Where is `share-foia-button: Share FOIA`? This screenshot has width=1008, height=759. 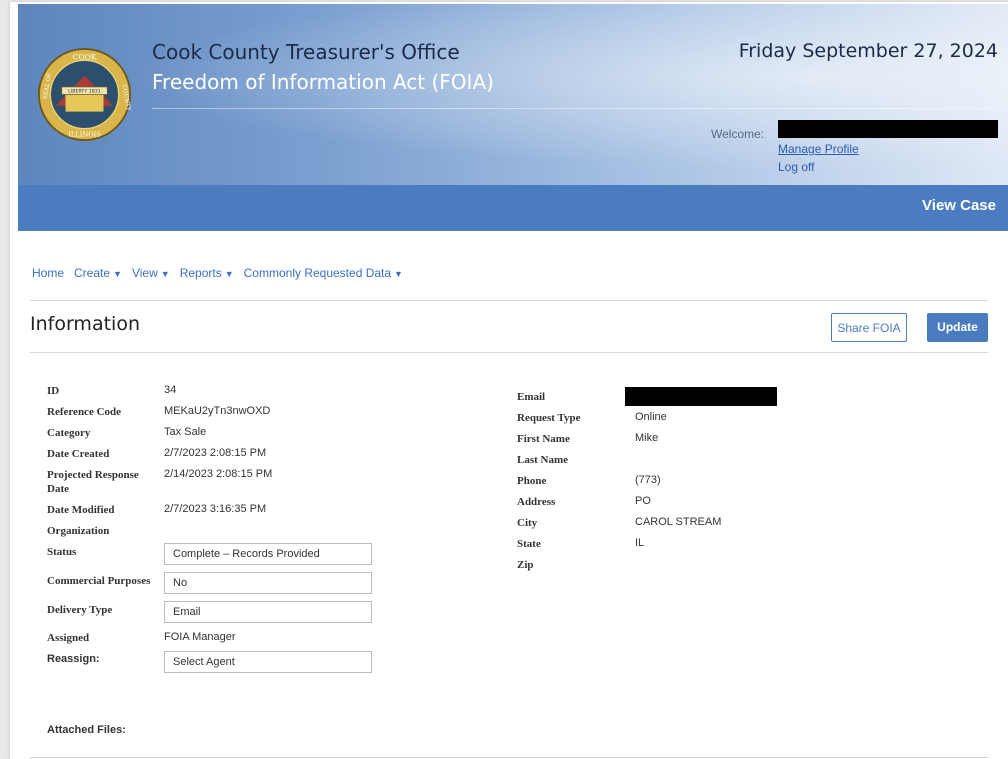 share-foia-button: Share FOIA is located at coordinates (869, 327).